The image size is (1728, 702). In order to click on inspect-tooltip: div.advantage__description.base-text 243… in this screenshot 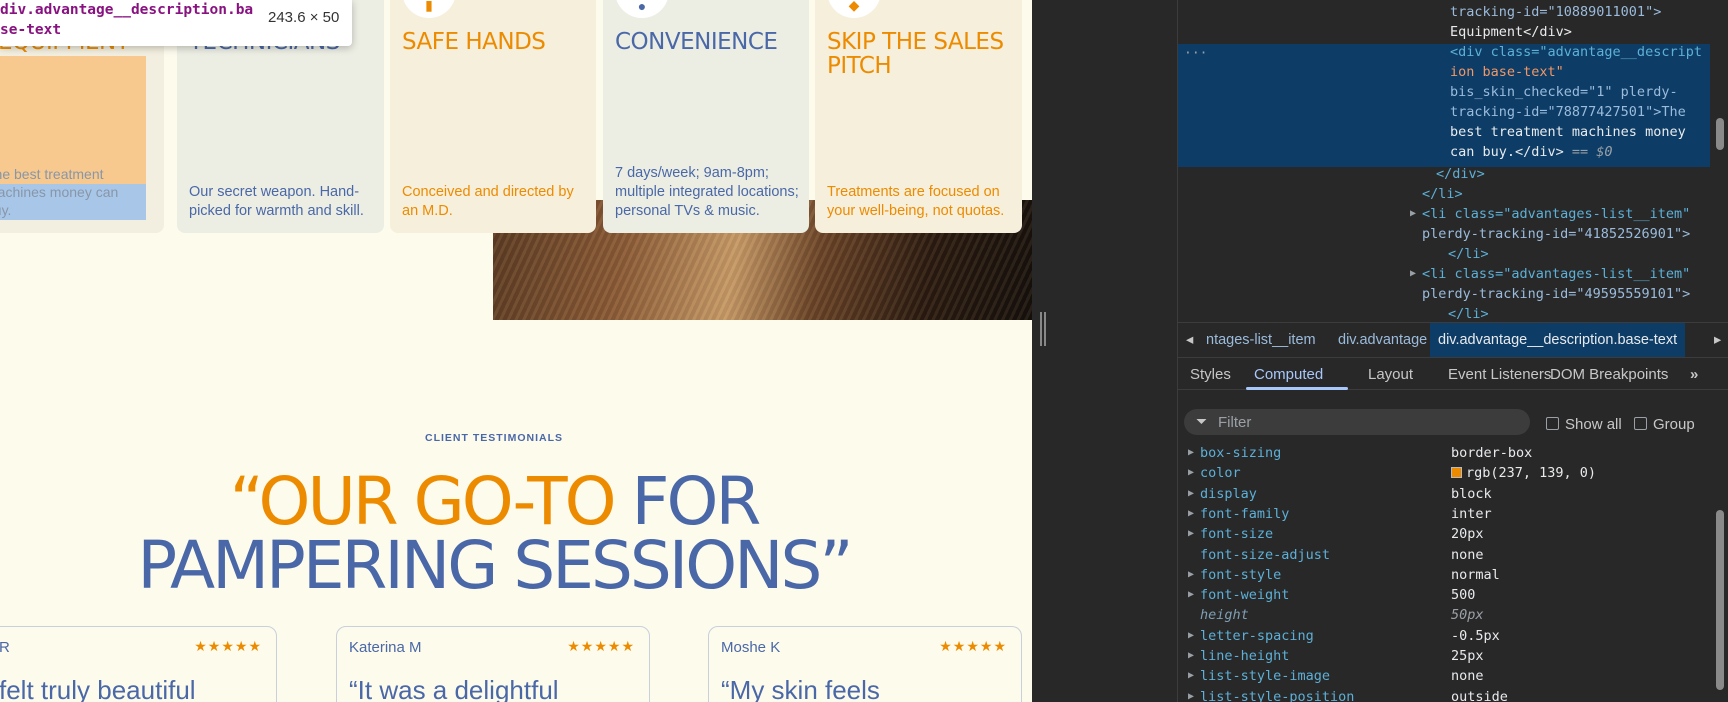, I will do `click(176, 23)`.